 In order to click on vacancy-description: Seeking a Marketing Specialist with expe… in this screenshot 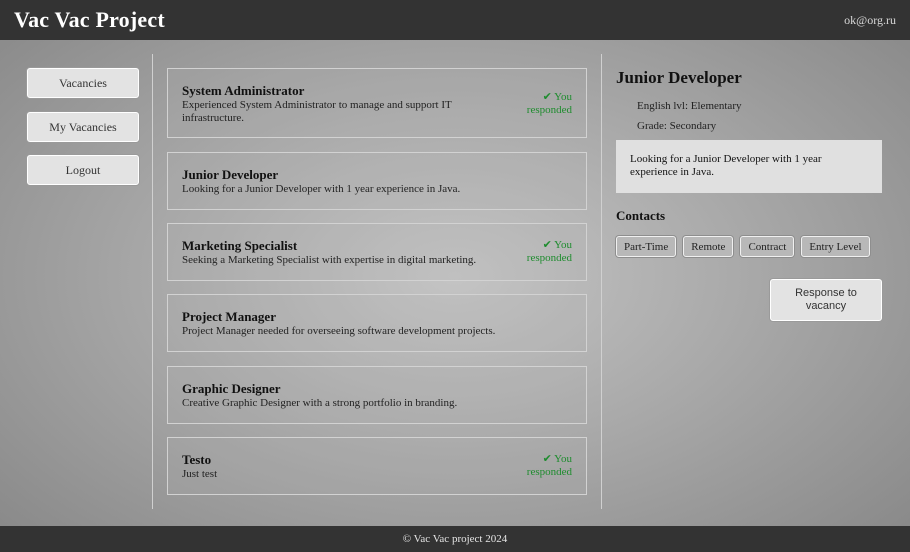, I will do `click(329, 260)`.